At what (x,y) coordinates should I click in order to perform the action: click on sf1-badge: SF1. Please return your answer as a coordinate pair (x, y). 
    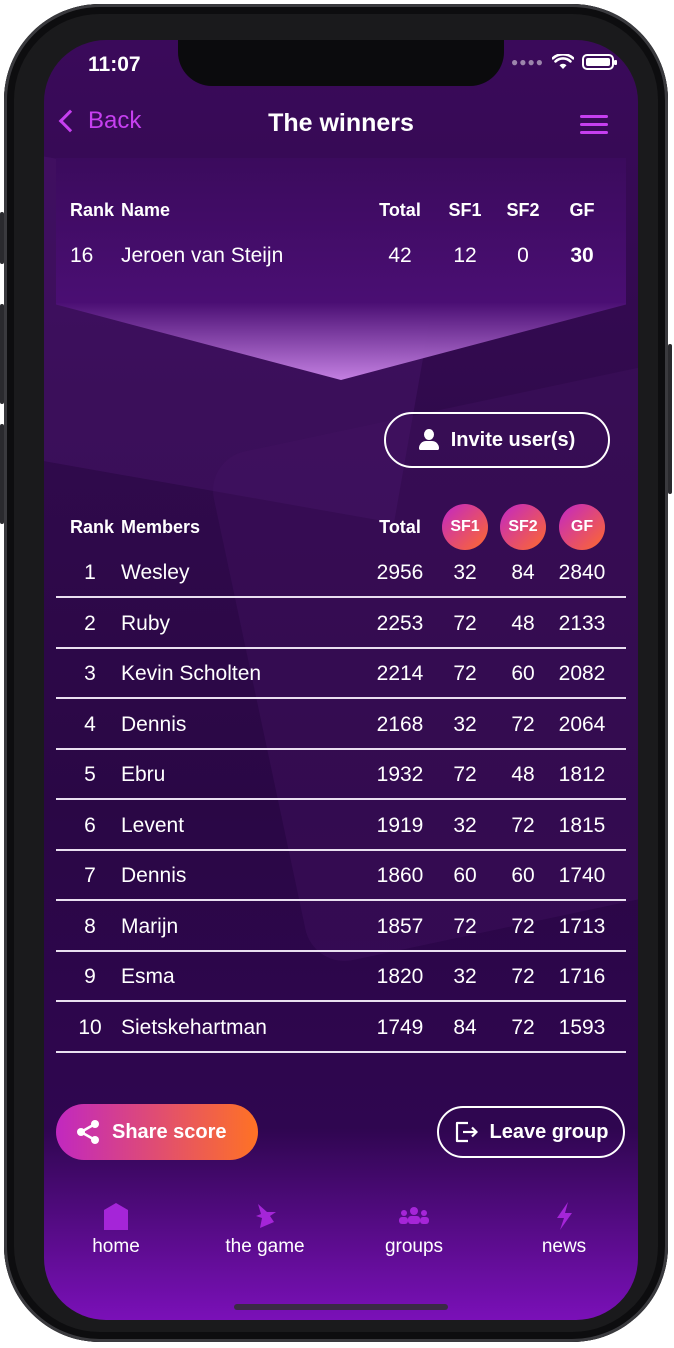
    Looking at the image, I should click on (465, 527).